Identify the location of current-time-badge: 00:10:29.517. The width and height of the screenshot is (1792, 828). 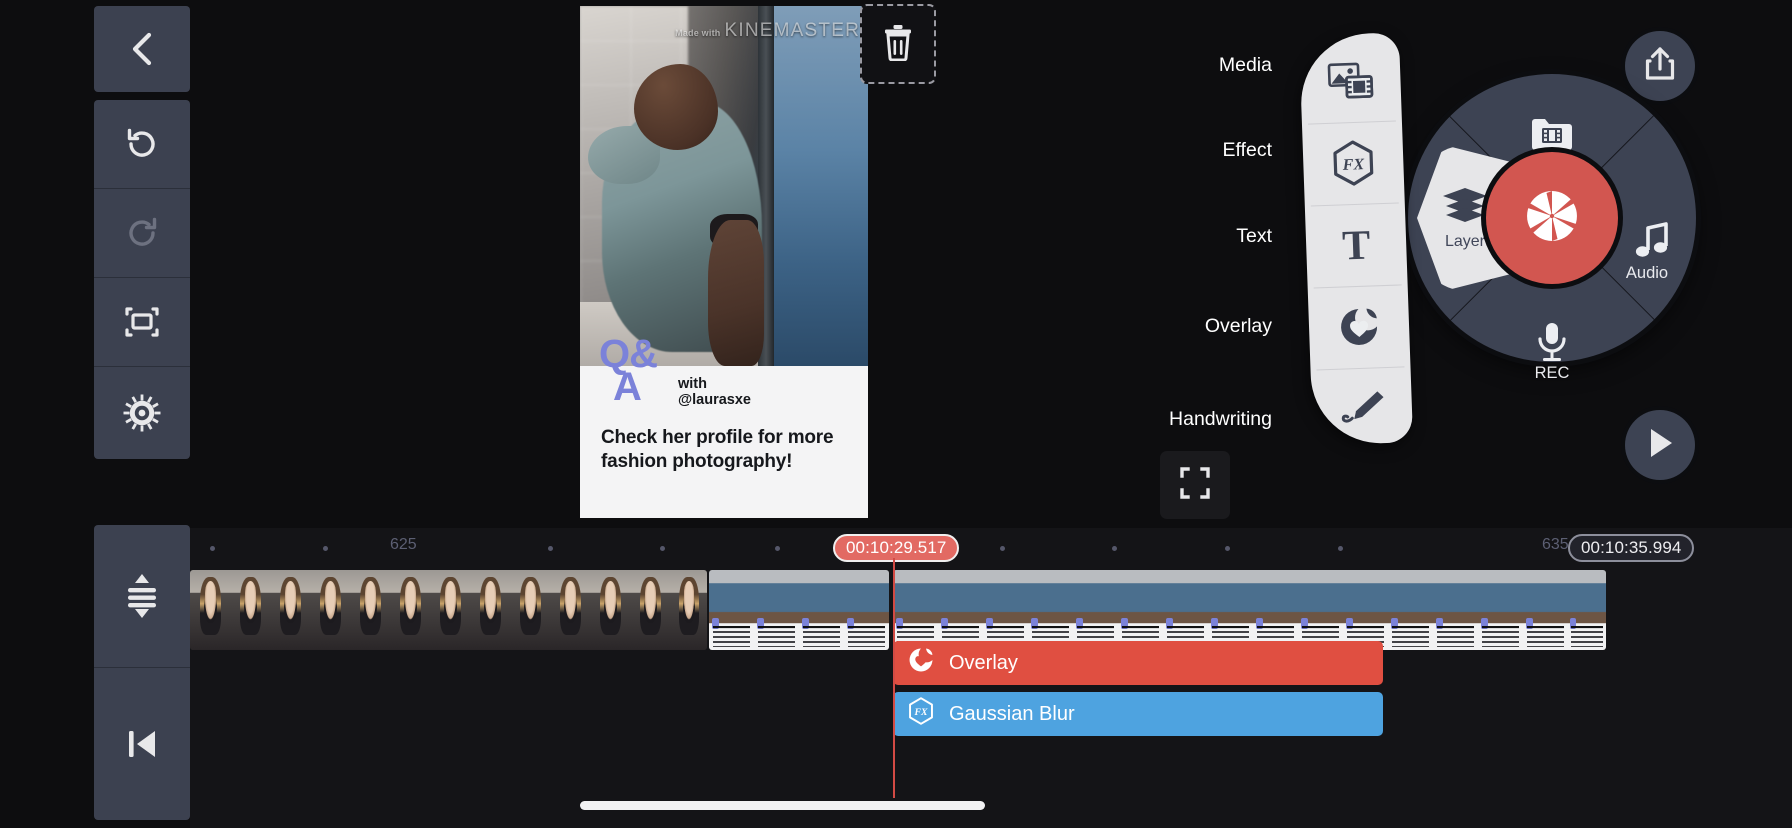
(896, 548).